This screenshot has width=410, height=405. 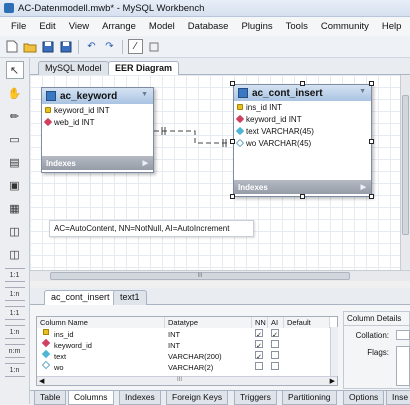 What do you see at coordinates (260, 322) in the screenshot?
I see `header-nn: NN` at bounding box center [260, 322].